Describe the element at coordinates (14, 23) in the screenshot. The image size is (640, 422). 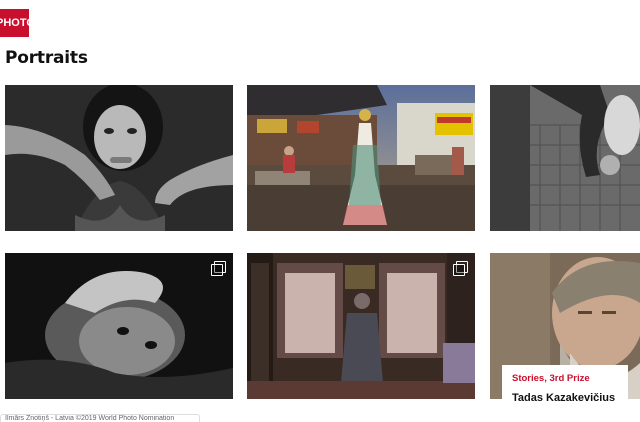
I see `brand-logo: PHOTO` at that location.